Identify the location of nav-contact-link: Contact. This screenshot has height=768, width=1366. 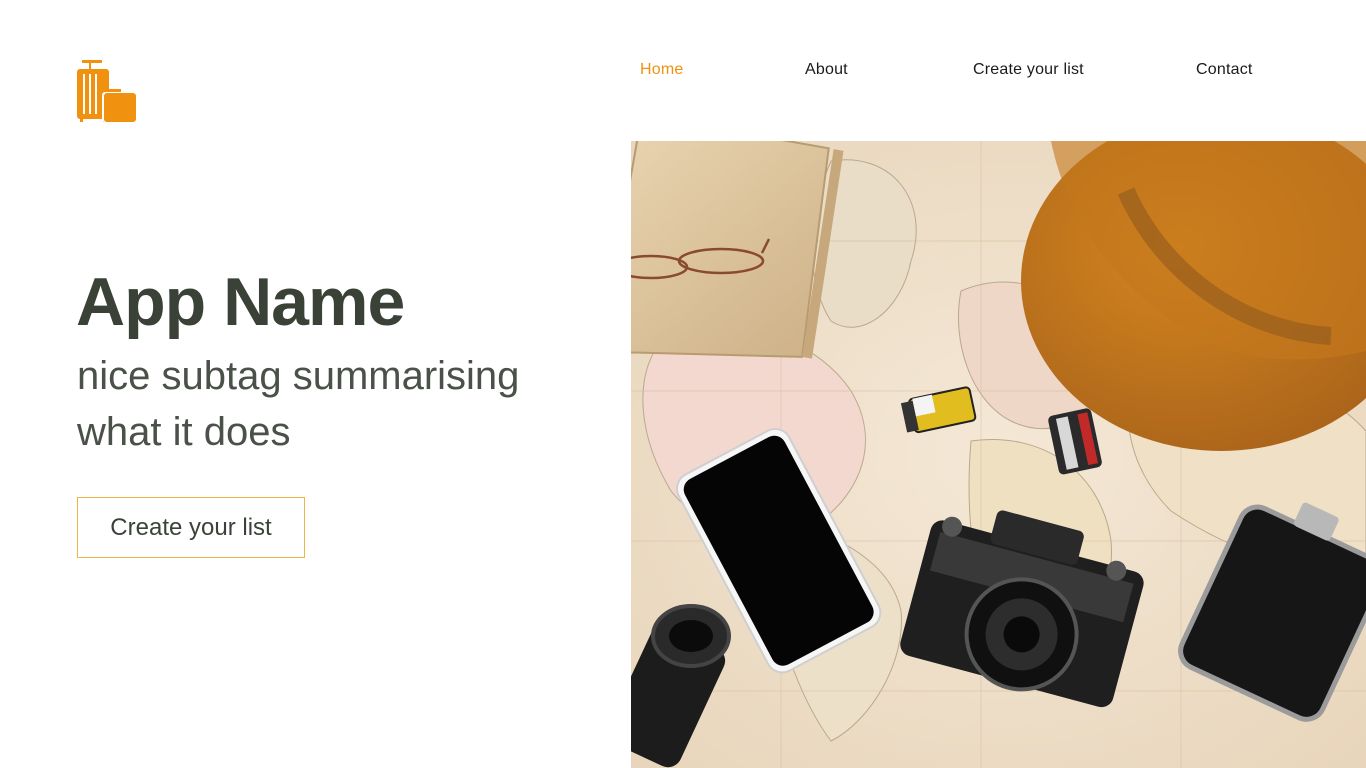
(1224, 70).